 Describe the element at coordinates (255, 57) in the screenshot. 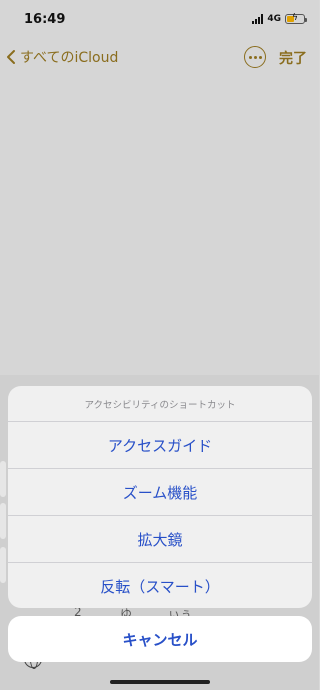

I see `ellipsis-circle-icon` at that location.